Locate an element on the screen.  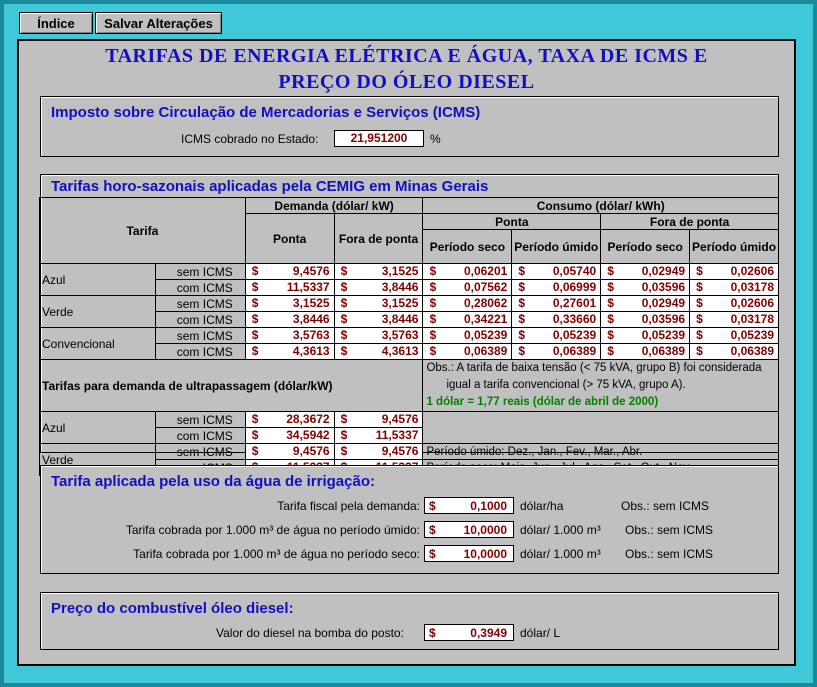
cell-value: 0,03178 is located at coordinates (752, 319).